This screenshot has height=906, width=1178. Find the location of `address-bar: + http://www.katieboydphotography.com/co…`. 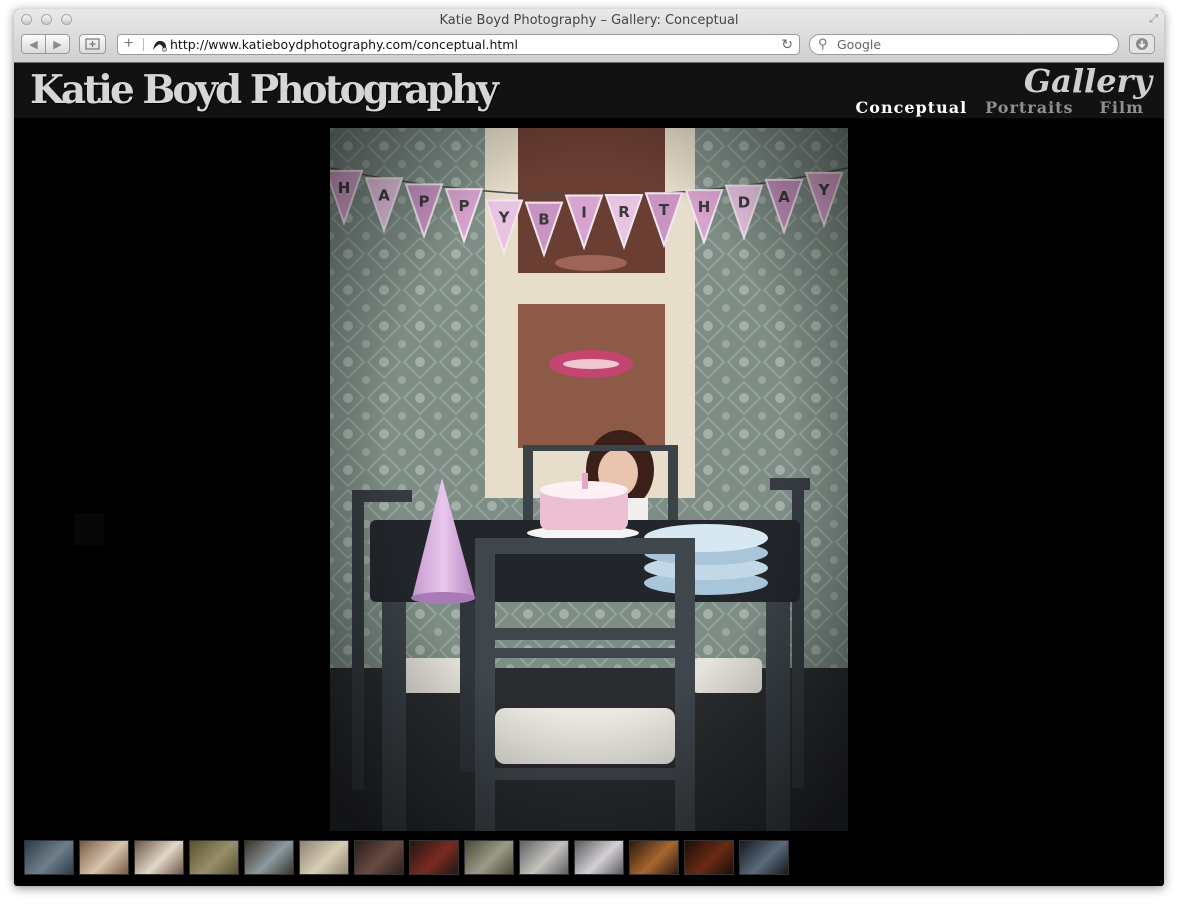

address-bar: + http://www.katieboydphotography.com/co… is located at coordinates (458, 44).